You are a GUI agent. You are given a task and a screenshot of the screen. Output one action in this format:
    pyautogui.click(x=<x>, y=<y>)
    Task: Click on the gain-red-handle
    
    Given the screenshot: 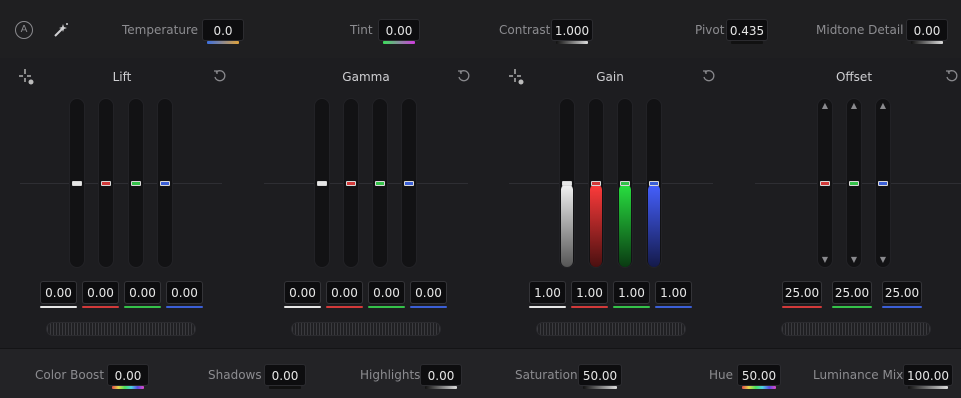 What is the action you would take?
    pyautogui.click(x=596, y=183)
    